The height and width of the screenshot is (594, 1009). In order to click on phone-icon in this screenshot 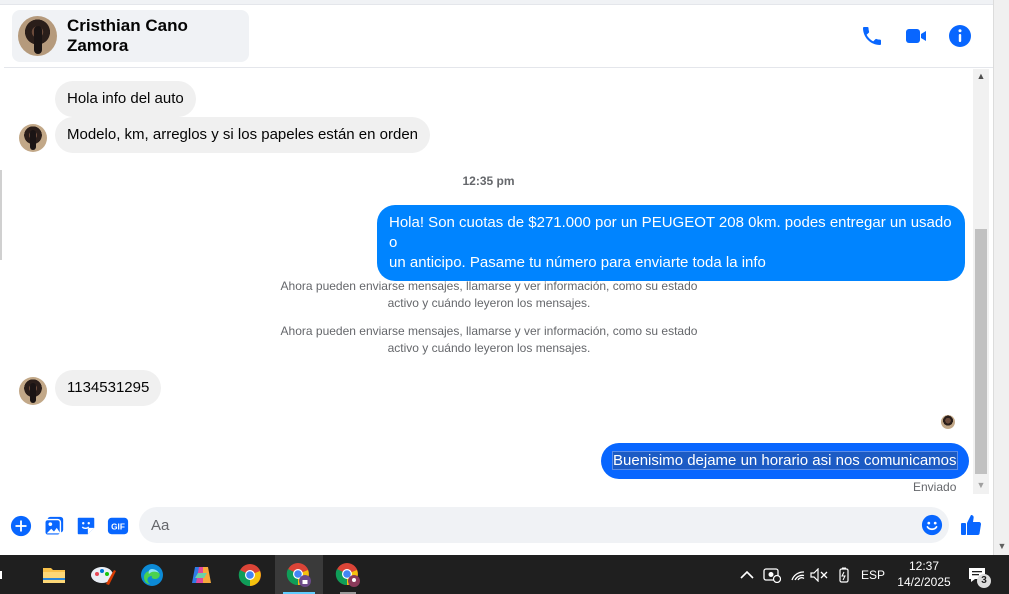, I will do `click(872, 36)`.